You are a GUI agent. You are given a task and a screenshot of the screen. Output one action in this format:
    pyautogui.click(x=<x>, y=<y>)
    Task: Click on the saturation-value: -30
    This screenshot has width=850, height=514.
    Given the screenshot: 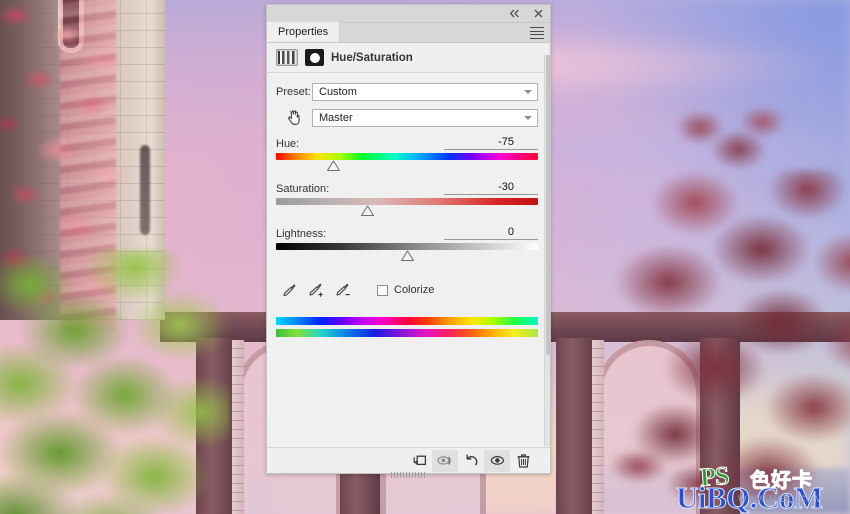 What is the action you would take?
    pyautogui.click(x=491, y=188)
    